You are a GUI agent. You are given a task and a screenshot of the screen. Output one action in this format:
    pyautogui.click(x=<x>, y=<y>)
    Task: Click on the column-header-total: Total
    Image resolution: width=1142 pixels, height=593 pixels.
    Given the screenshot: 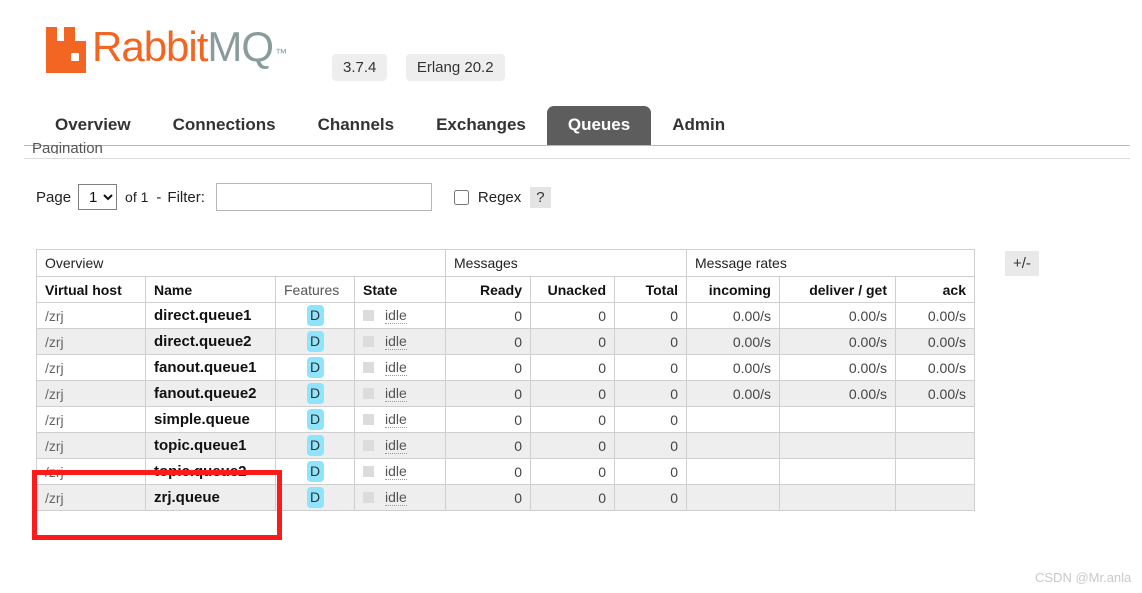 What is the action you would take?
    pyautogui.click(x=650, y=289)
    